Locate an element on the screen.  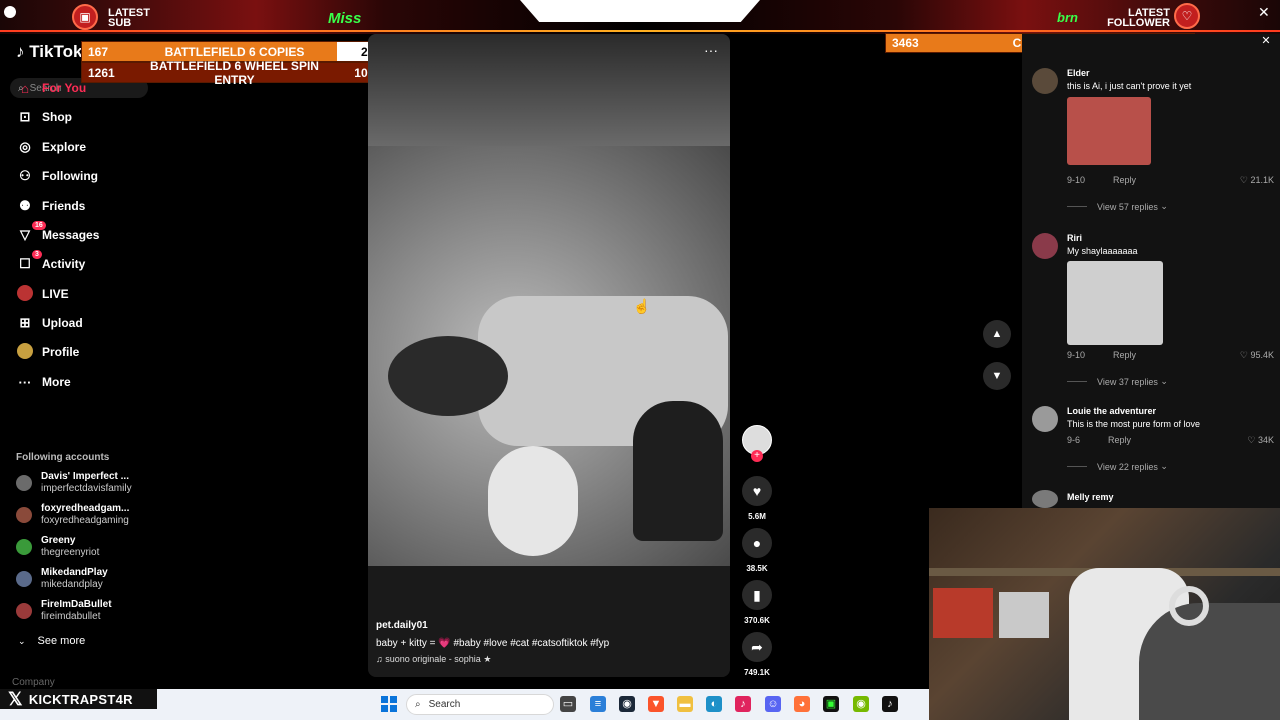
comment-user: Riri is located at coordinates (1074, 238).